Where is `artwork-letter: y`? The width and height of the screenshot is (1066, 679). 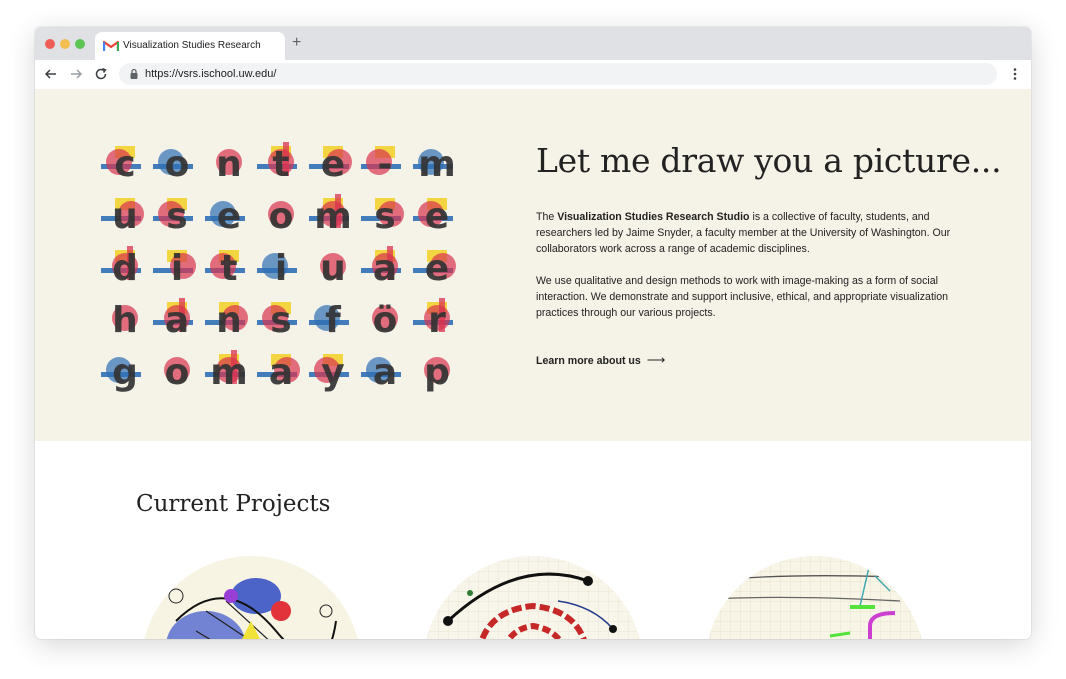
artwork-letter: y is located at coordinates (332, 372).